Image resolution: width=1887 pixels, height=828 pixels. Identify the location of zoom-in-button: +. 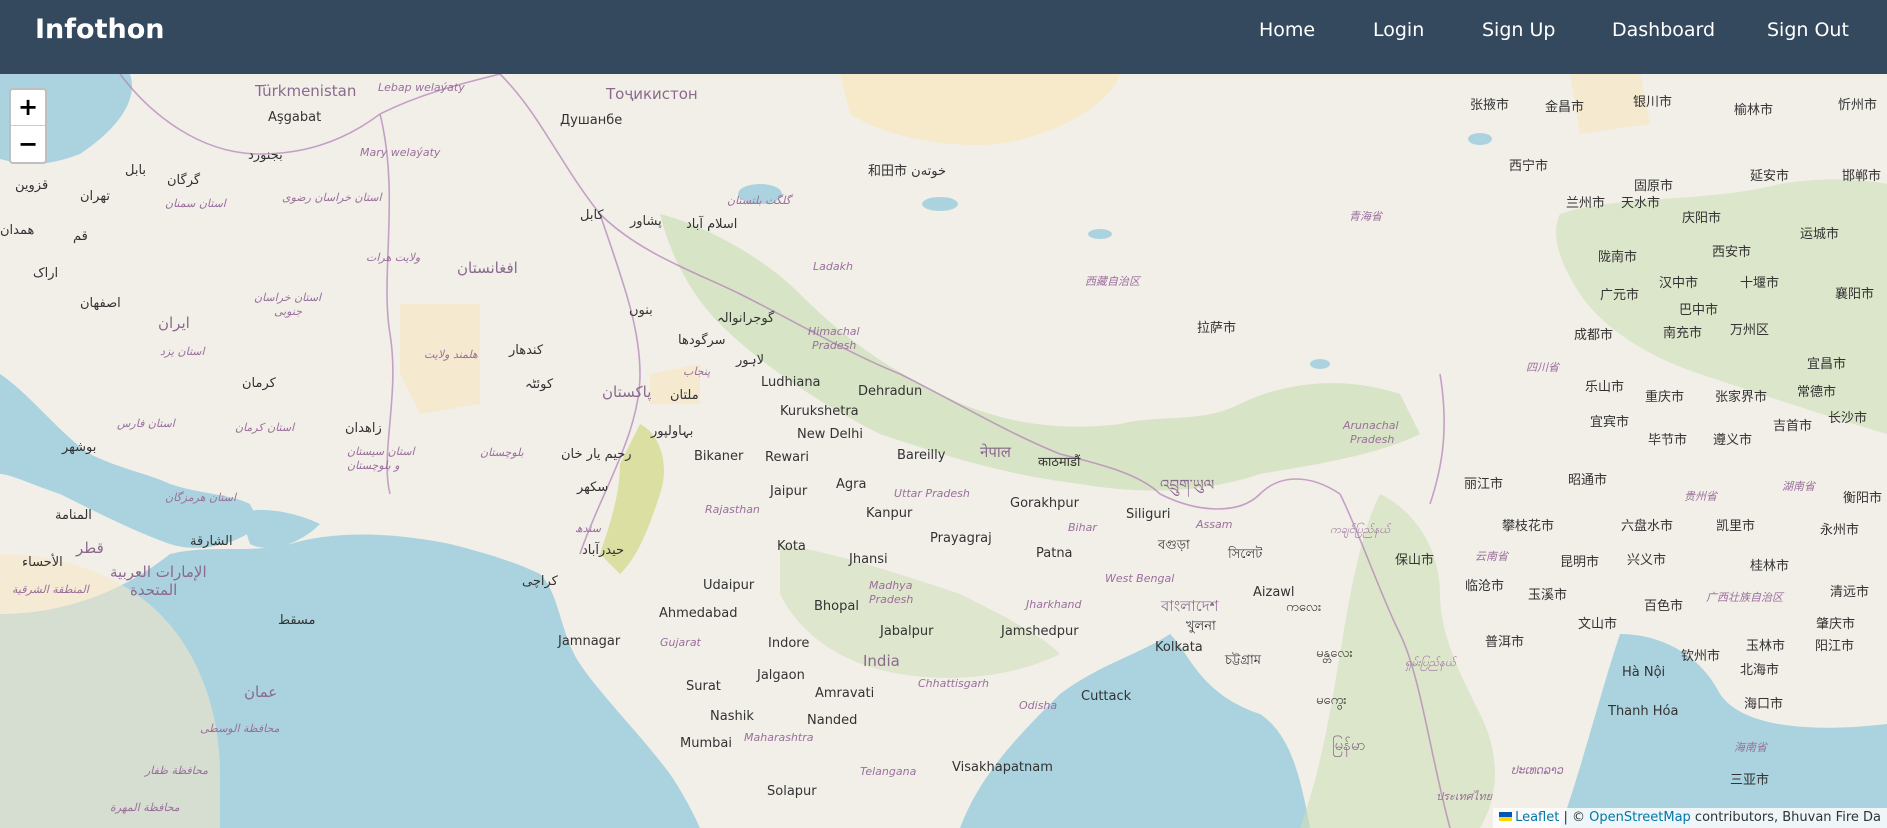
(28, 108).